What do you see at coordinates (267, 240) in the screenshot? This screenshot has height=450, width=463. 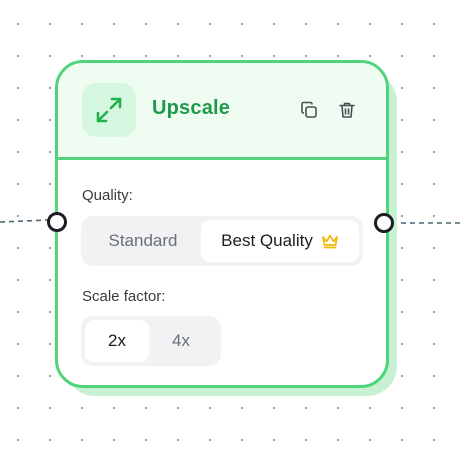 I see `quality-option-best-label: Best Quality` at bounding box center [267, 240].